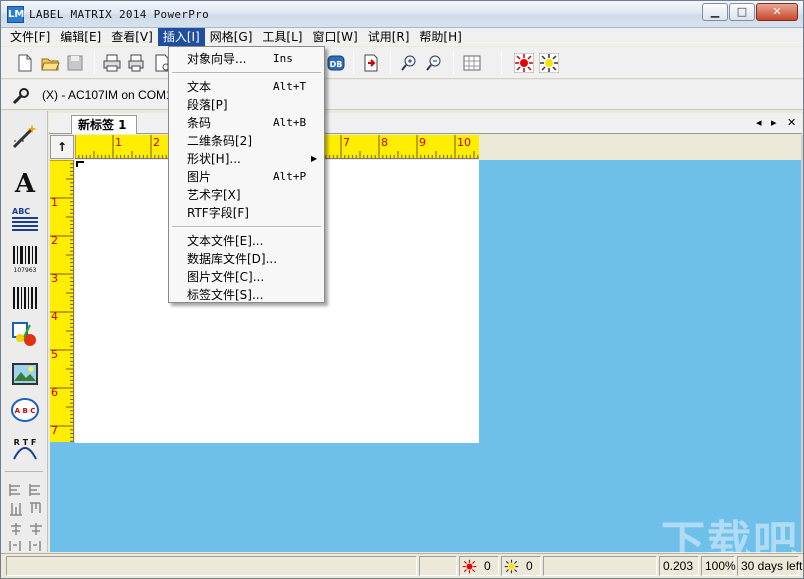 This screenshot has width=804, height=579. Describe the element at coordinates (246, 59) in the screenshot. I see `insert-menu-item: 对象向导... Ins` at that location.